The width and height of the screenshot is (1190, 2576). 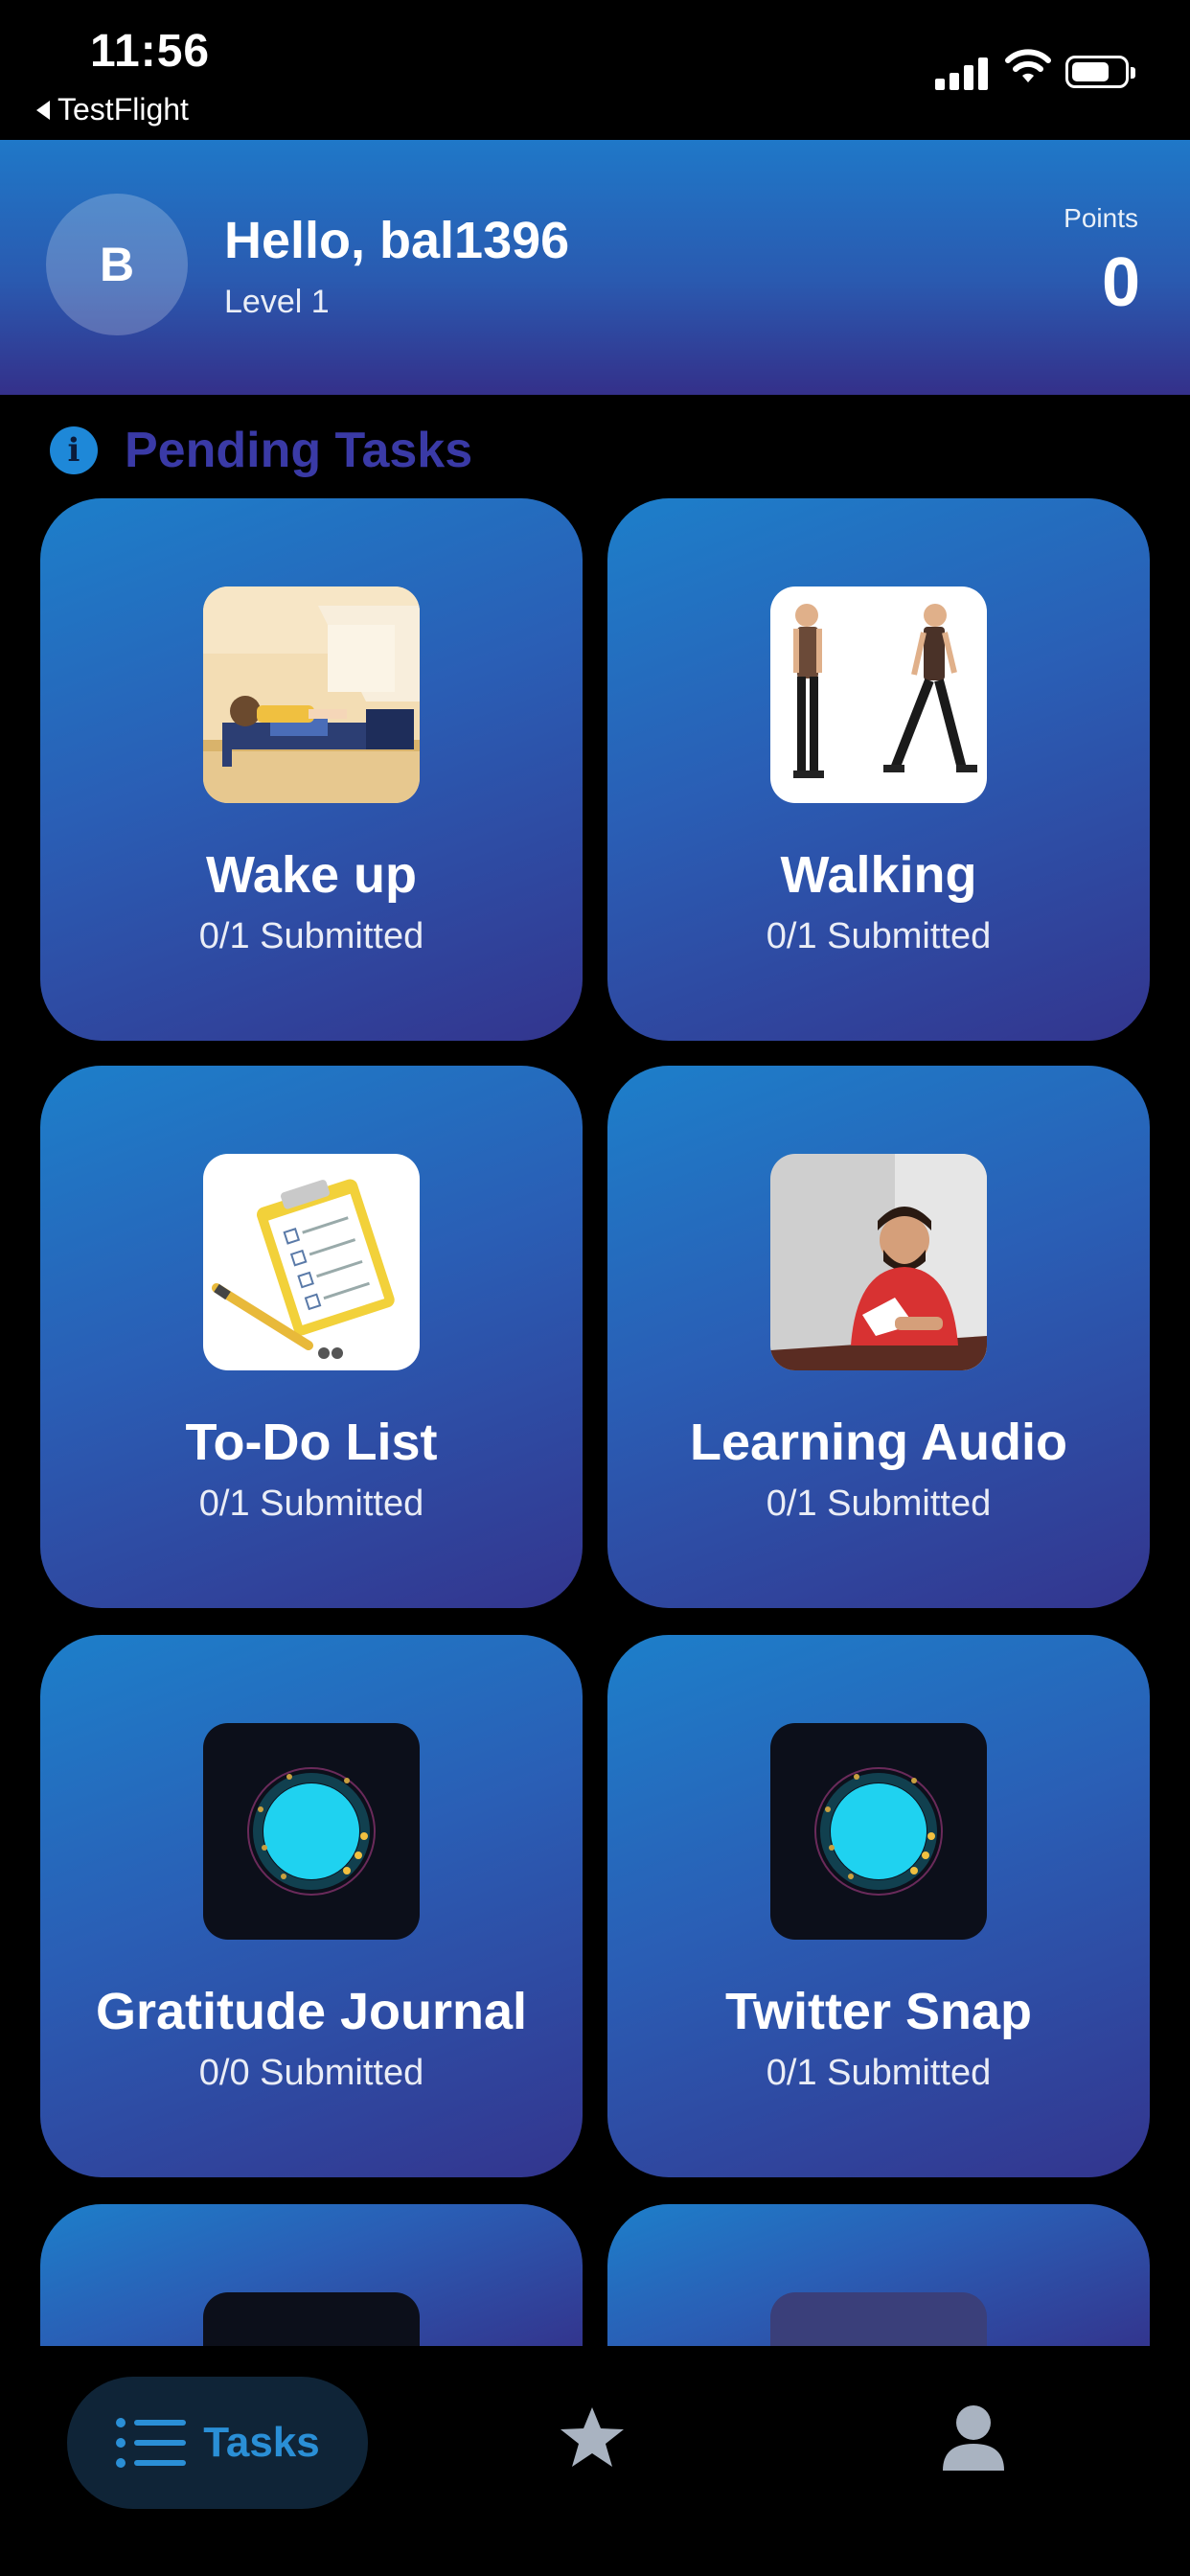 What do you see at coordinates (311, 2012) in the screenshot?
I see `task-title: Gratitude Journal` at bounding box center [311, 2012].